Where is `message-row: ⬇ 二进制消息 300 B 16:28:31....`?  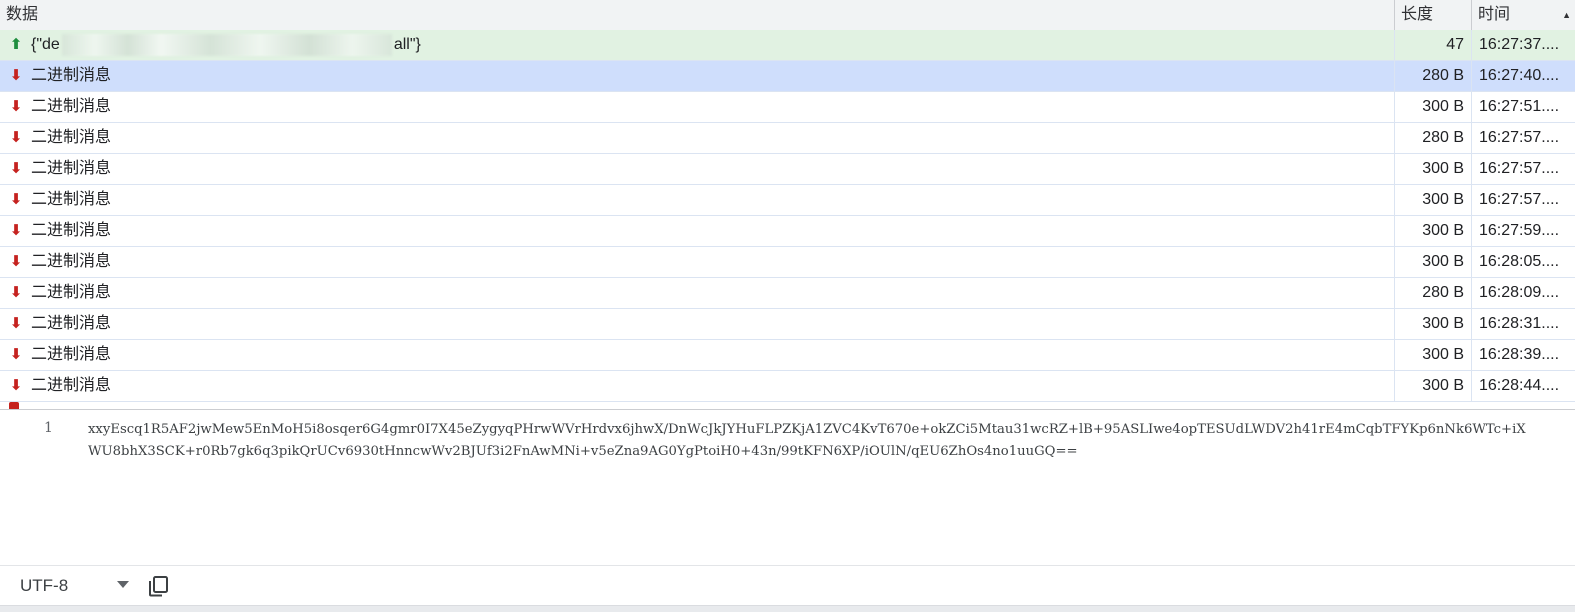
message-row: ⬇ 二进制消息 300 B 16:28:31.... is located at coordinates (787, 324).